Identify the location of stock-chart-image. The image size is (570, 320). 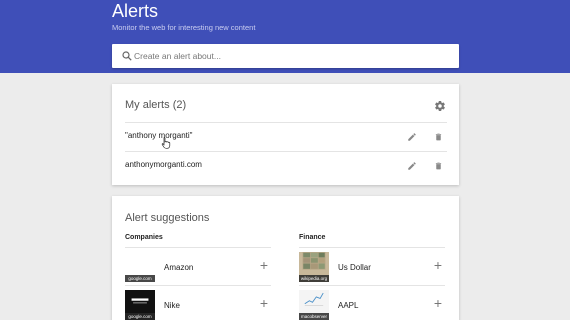
(314, 299).